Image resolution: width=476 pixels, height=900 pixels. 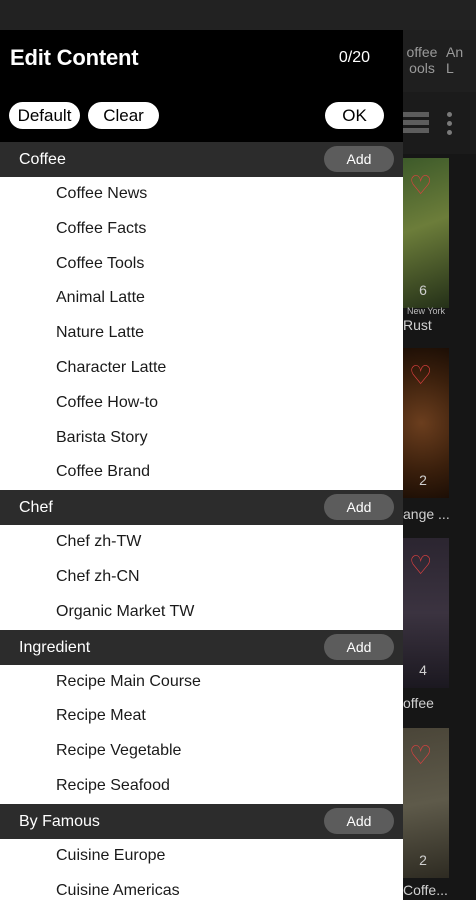 What do you see at coordinates (416, 124) in the screenshot?
I see `list-view-icon` at bounding box center [416, 124].